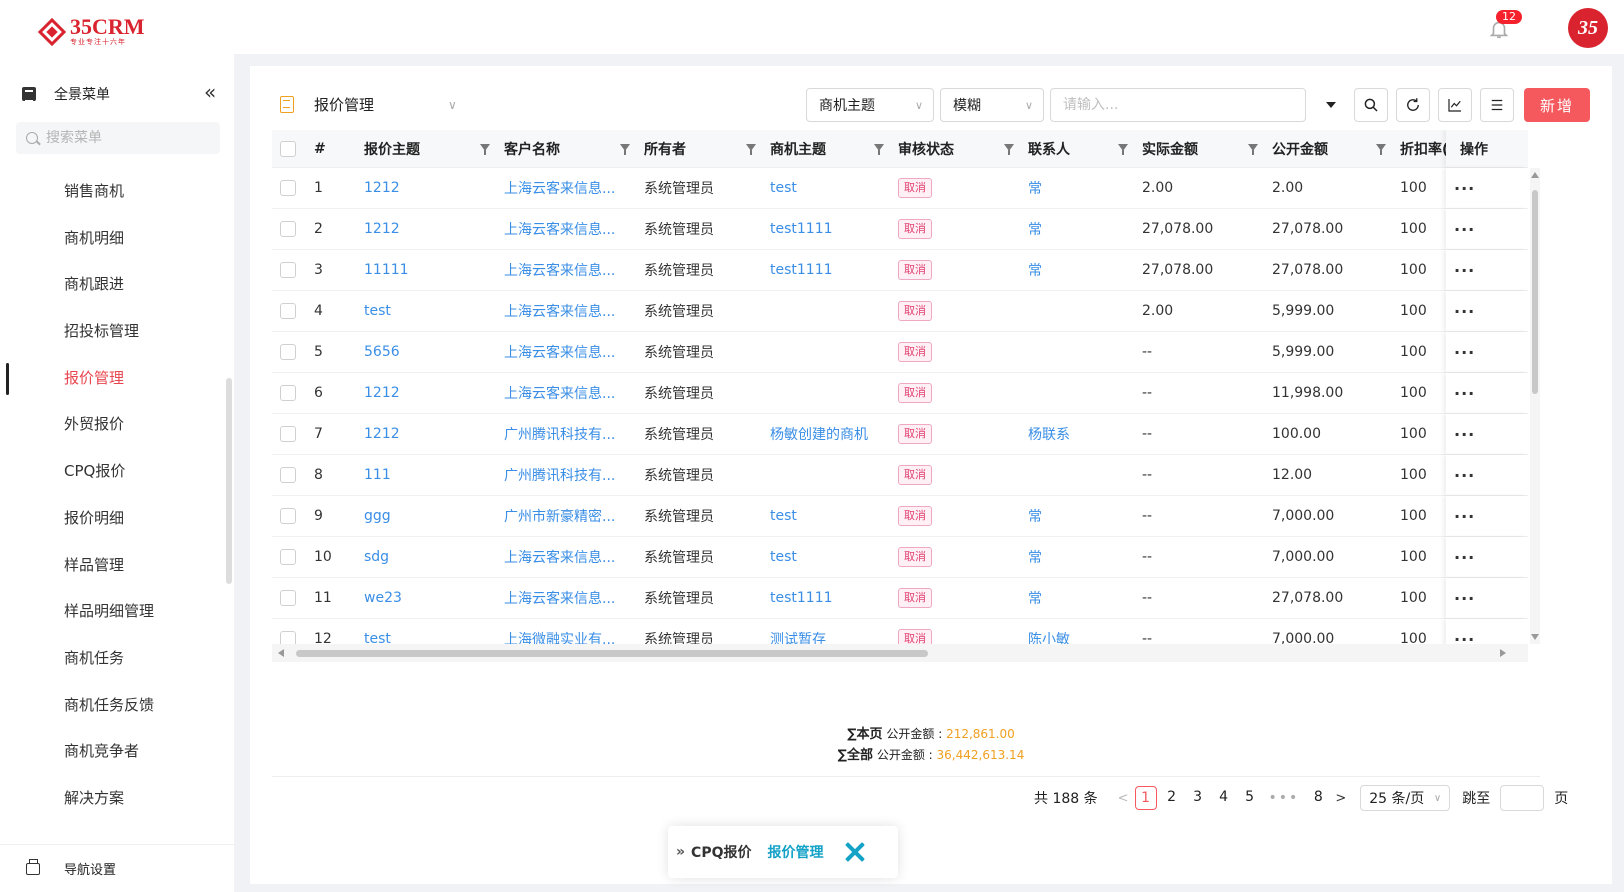 The width and height of the screenshot is (1624, 892). I want to click on column-header: 实际金额, so click(1207, 148).